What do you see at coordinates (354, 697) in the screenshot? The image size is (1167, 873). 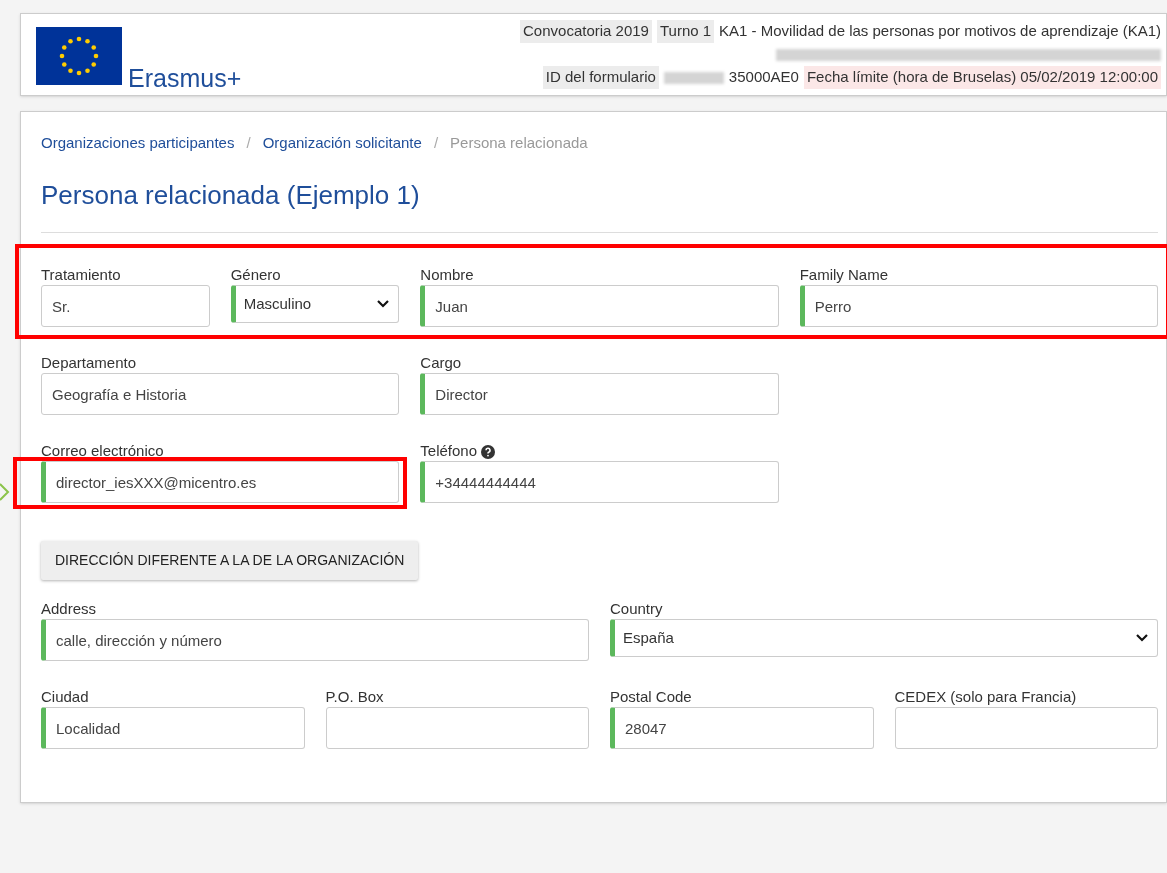 I see `field-label: P.O. Box` at bounding box center [354, 697].